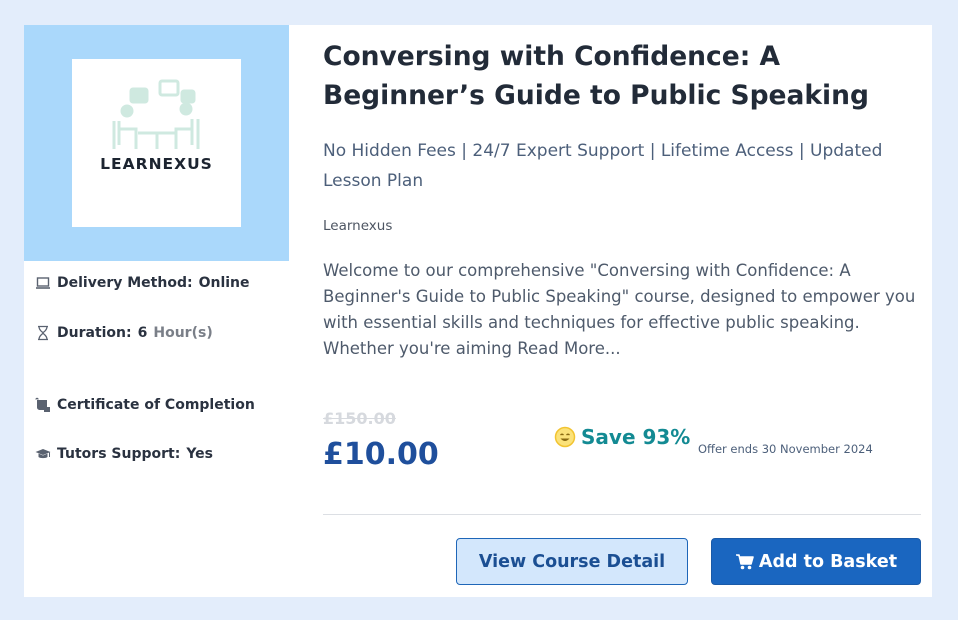 This screenshot has width=958, height=620. I want to click on duration-value: 6, so click(142, 333).